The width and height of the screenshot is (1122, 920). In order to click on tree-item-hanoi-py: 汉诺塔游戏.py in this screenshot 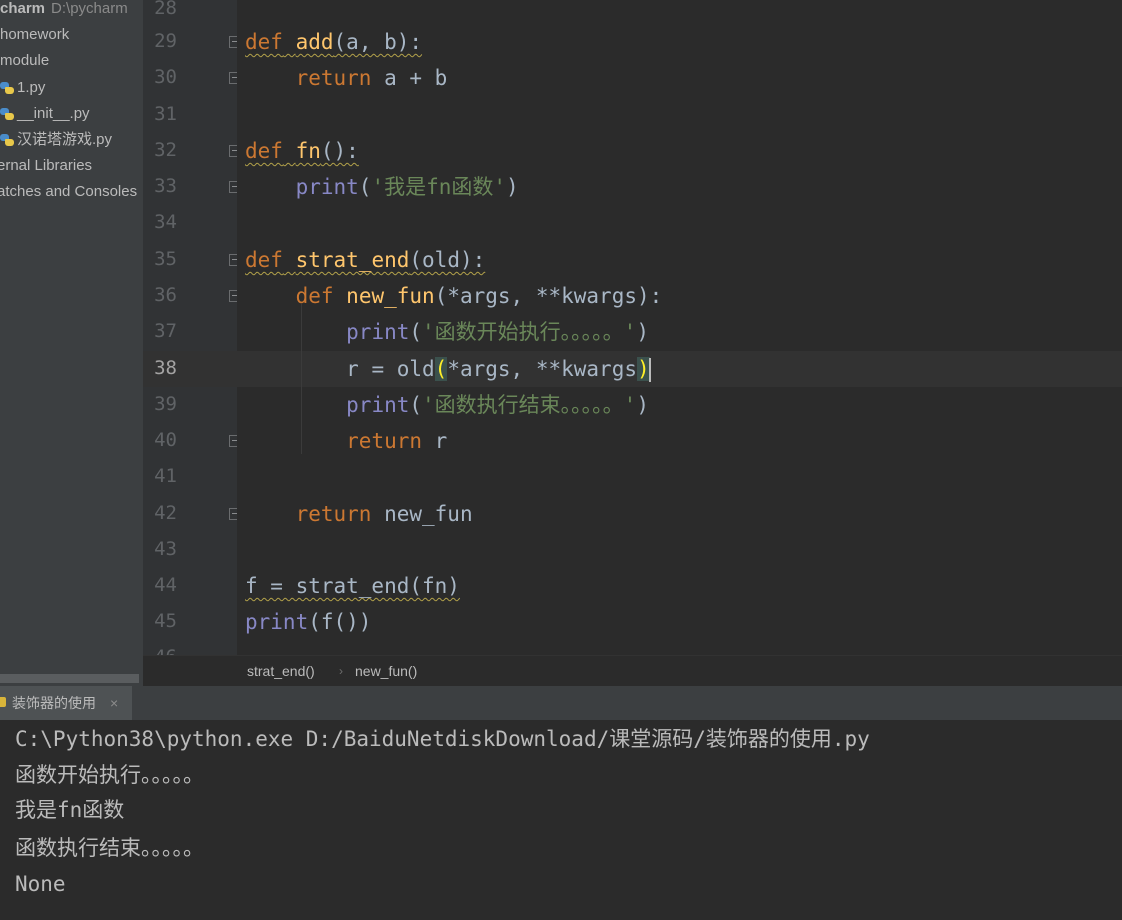, I will do `click(56, 140)`.